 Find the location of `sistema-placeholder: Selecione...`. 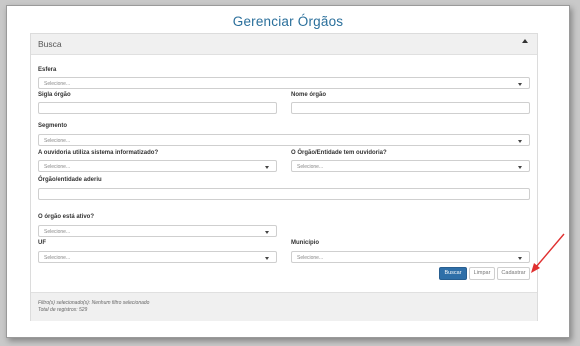

sistema-placeholder: Selecione... is located at coordinates (57, 166).